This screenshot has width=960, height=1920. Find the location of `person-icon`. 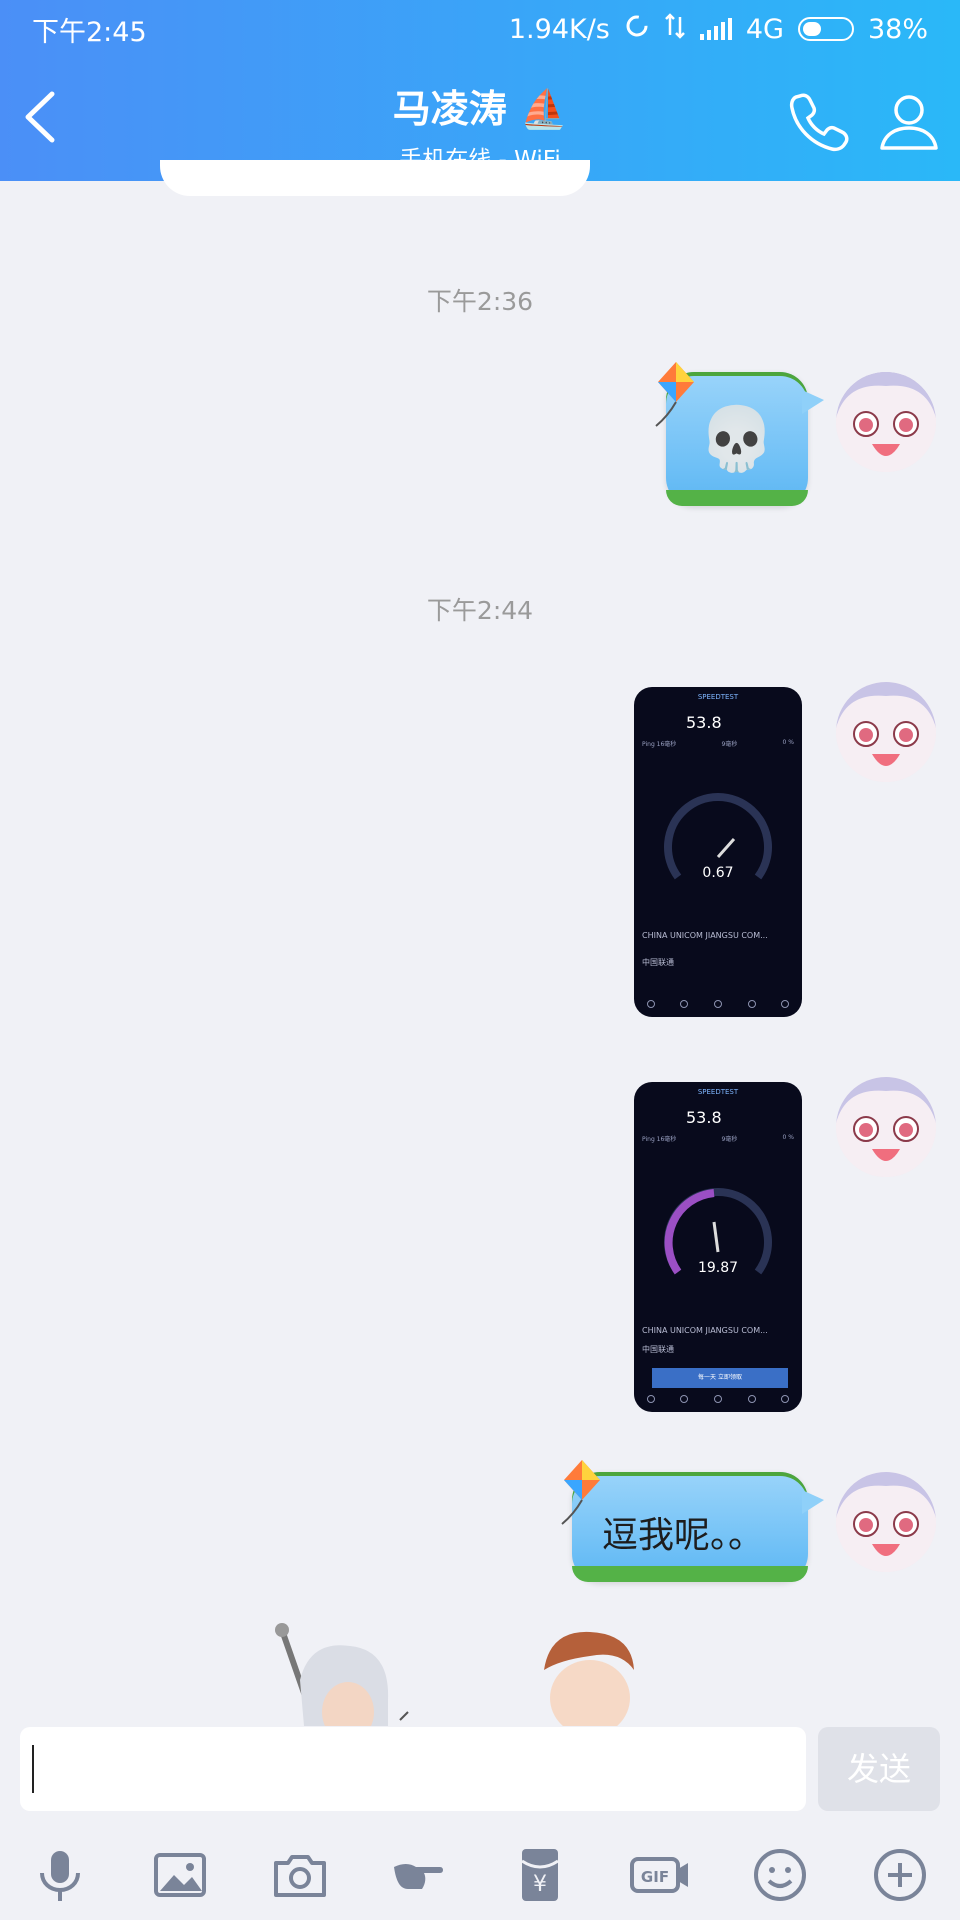

person-icon is located at coordinates (909, 122).